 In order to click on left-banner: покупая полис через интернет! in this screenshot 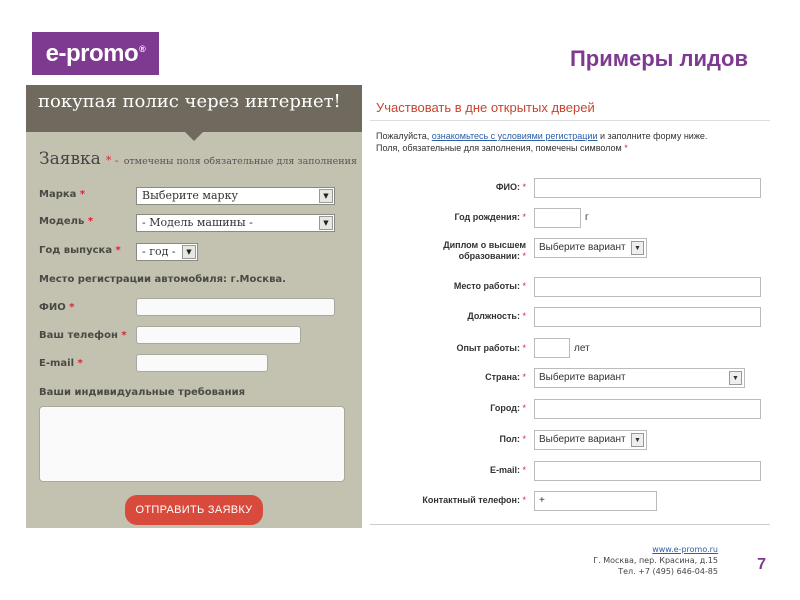, I will do `click(194, 108)`.